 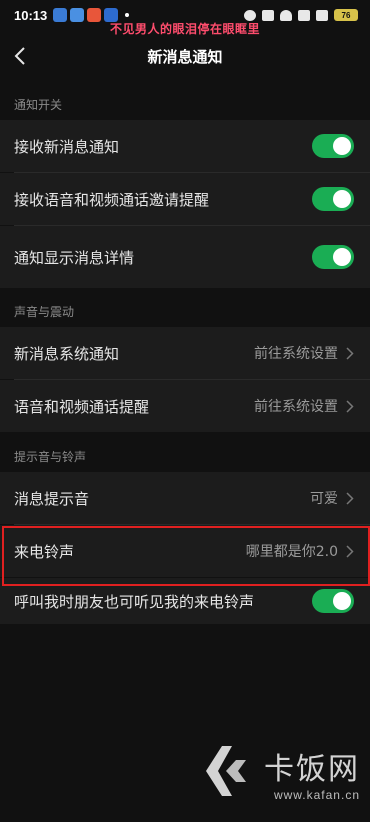 I want to click on kafan-logo-icon, so click(x=230, y=773).